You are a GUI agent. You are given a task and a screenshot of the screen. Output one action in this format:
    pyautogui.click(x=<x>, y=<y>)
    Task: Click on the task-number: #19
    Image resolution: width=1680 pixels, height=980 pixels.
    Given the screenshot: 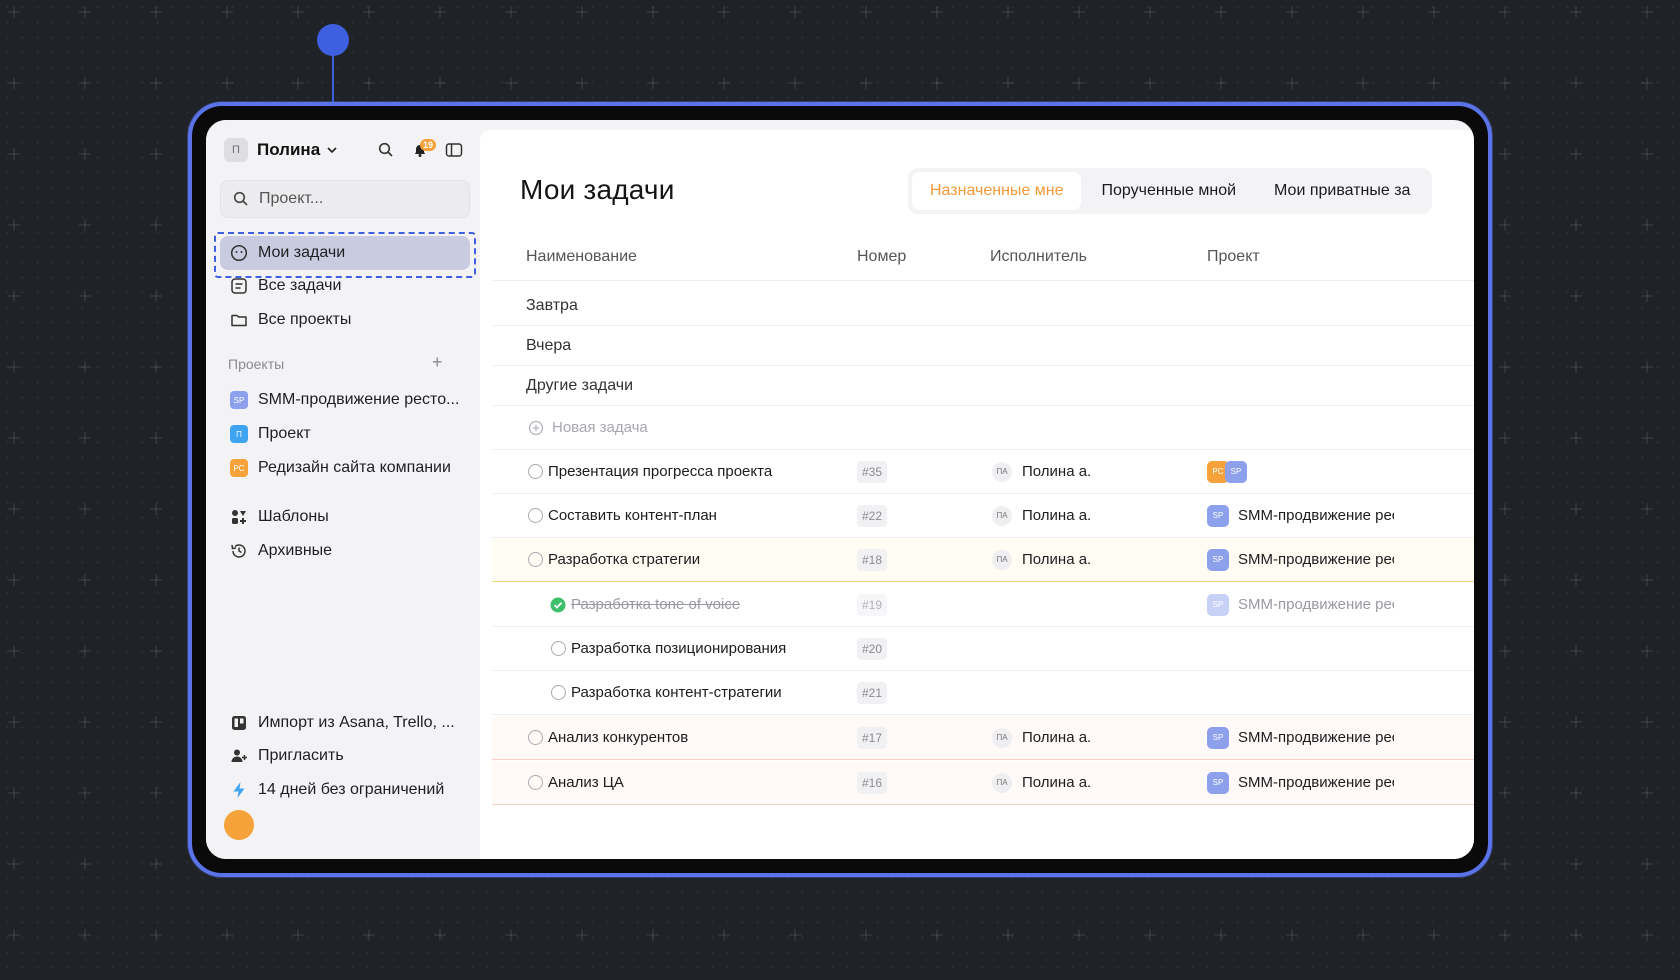 What is the action you would take?
    pyautogui.click(x=872, y=604)
    